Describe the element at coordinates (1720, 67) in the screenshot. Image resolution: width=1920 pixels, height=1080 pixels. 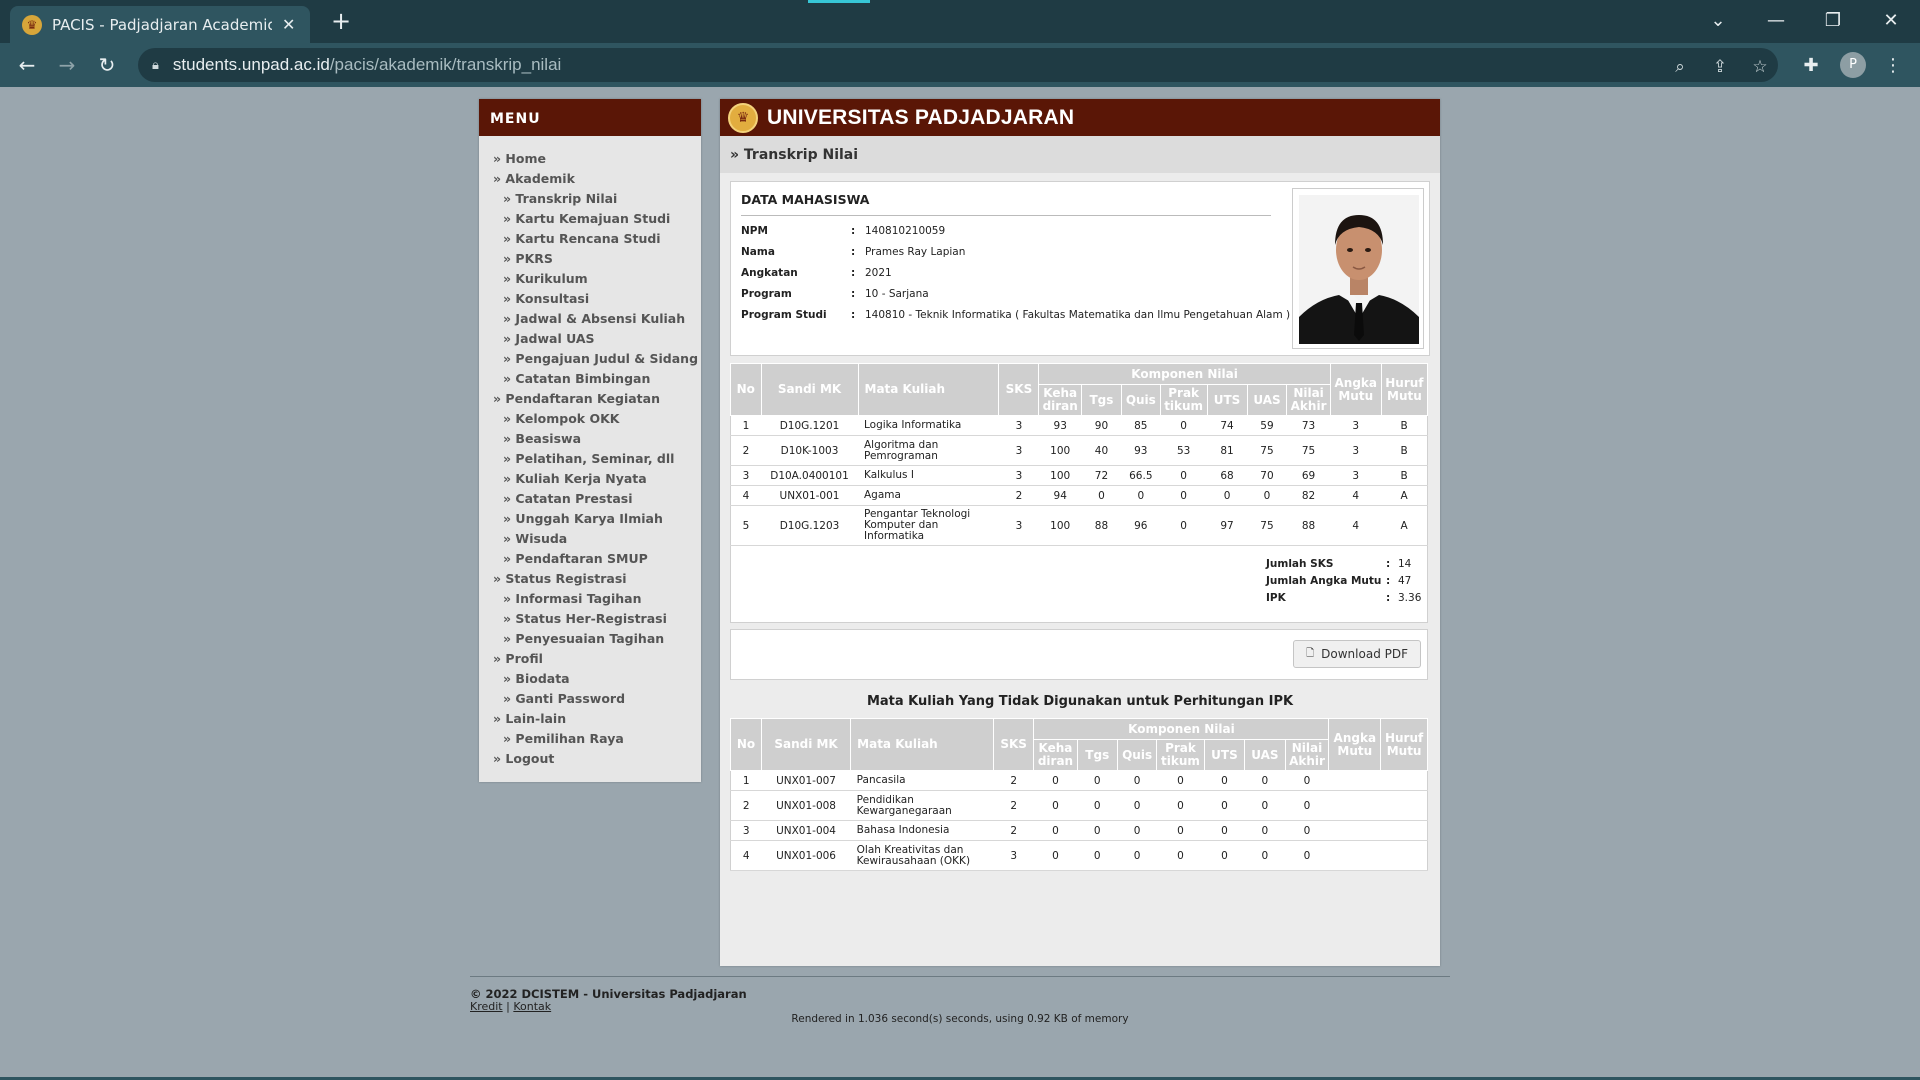
I see `share-icon: ⇪` at that location.